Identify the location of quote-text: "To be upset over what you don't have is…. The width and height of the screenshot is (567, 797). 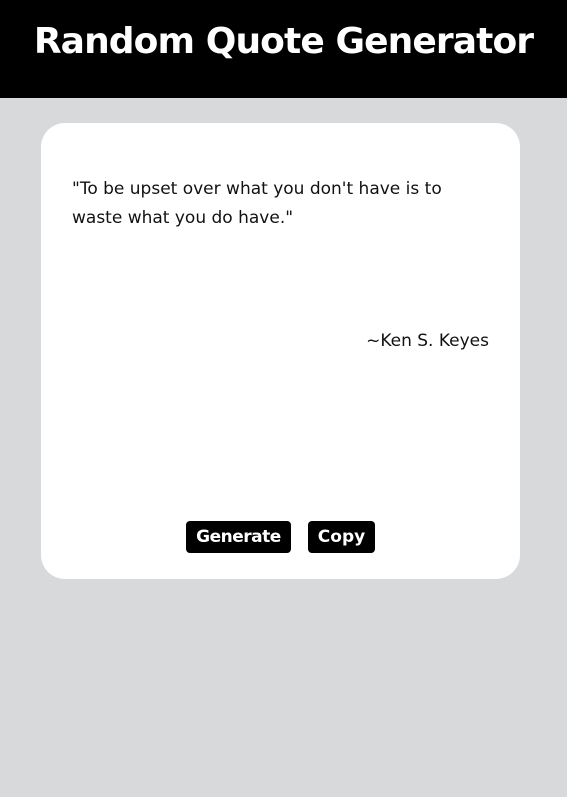
(257, 203).